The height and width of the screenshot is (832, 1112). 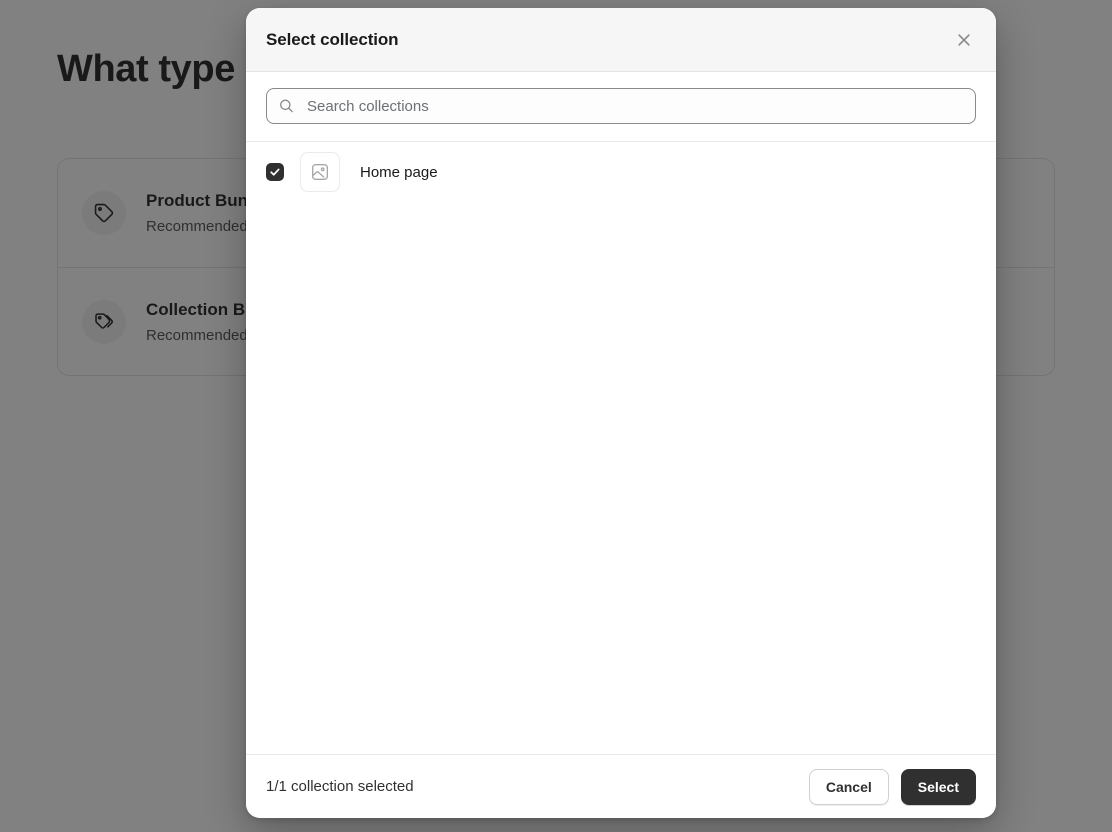 I want to click on close-icon, so click(x=964, y=40).